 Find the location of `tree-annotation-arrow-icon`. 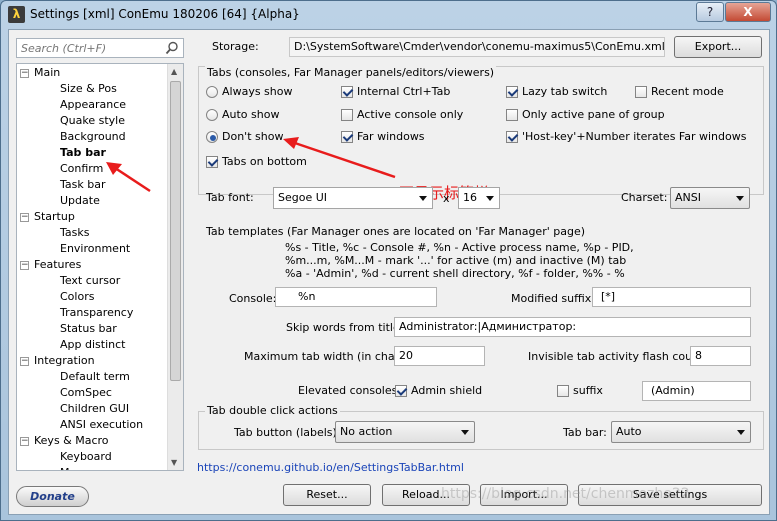

tree-annotation-arrow-icon is located at coordinates (128, 177).